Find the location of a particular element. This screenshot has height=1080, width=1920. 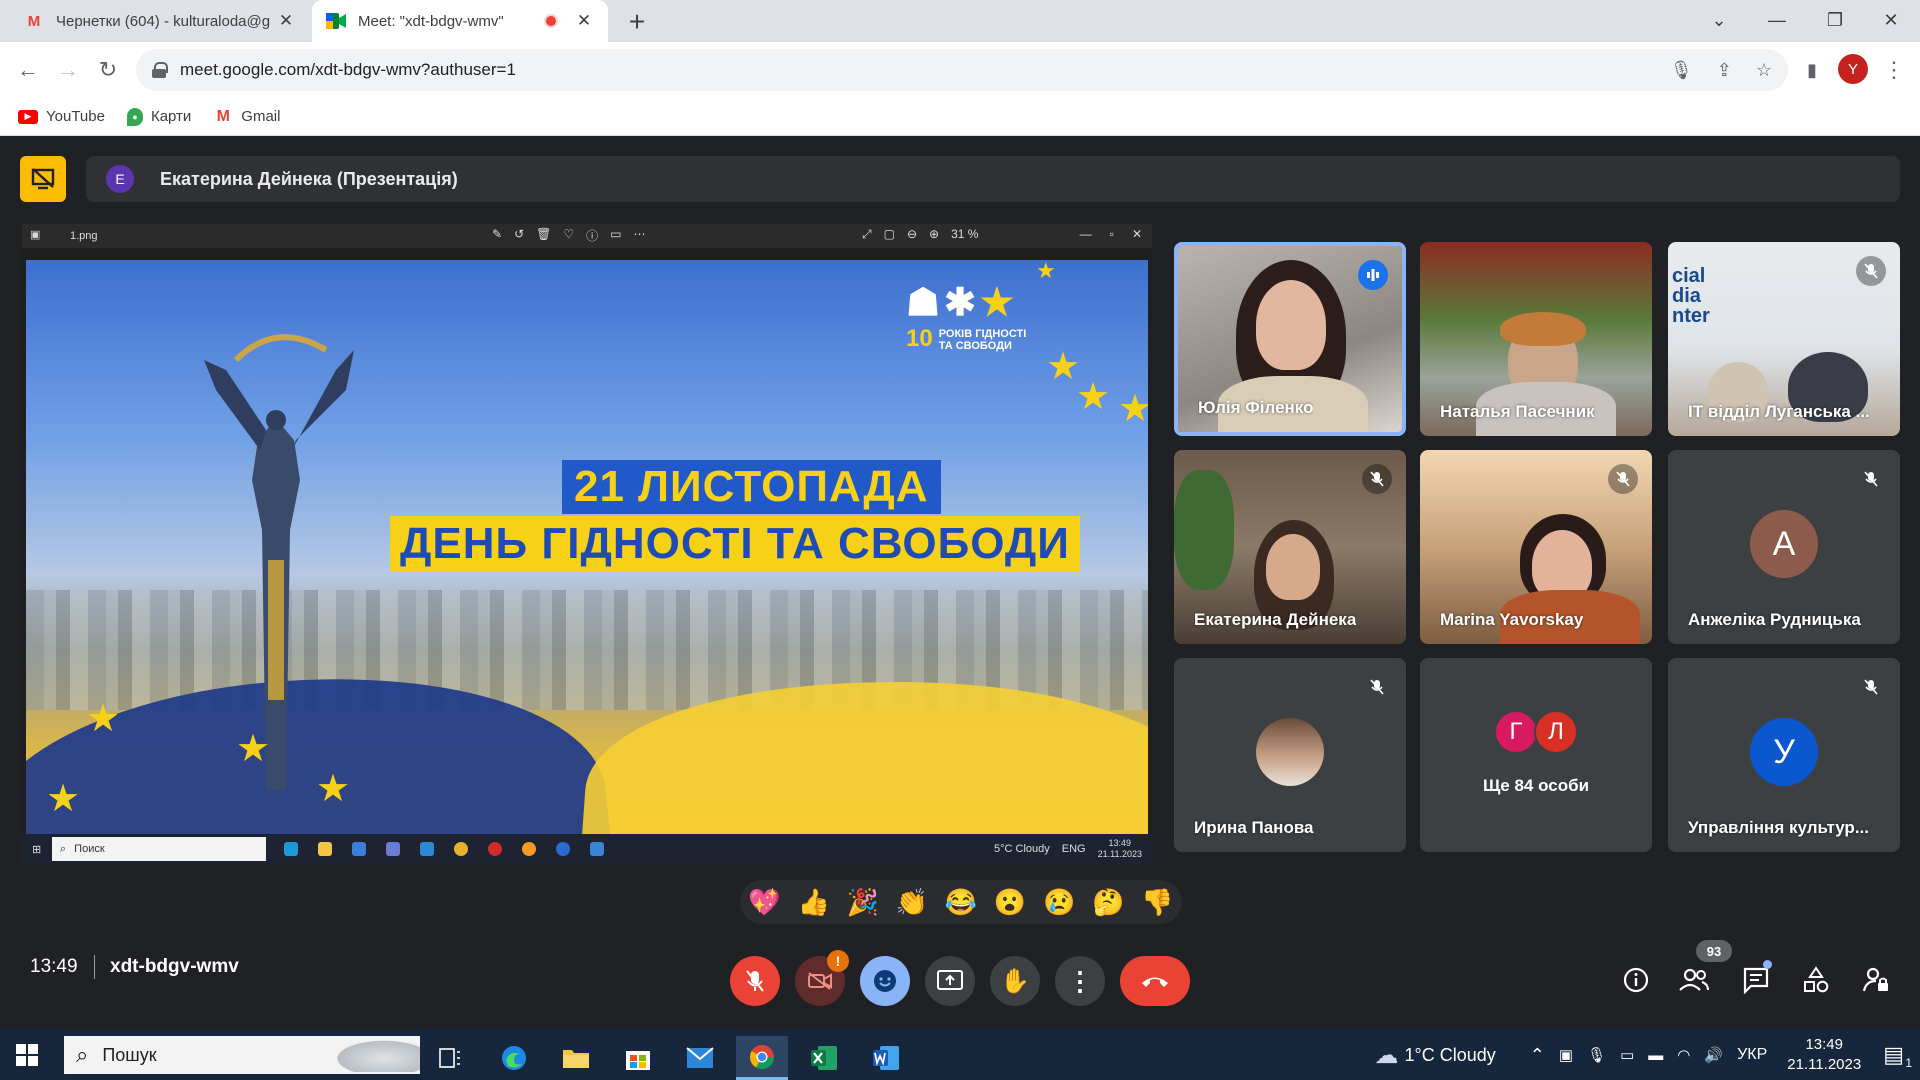

reaction-sparkling-heart: 💖 is located at coordinates (765, 902).